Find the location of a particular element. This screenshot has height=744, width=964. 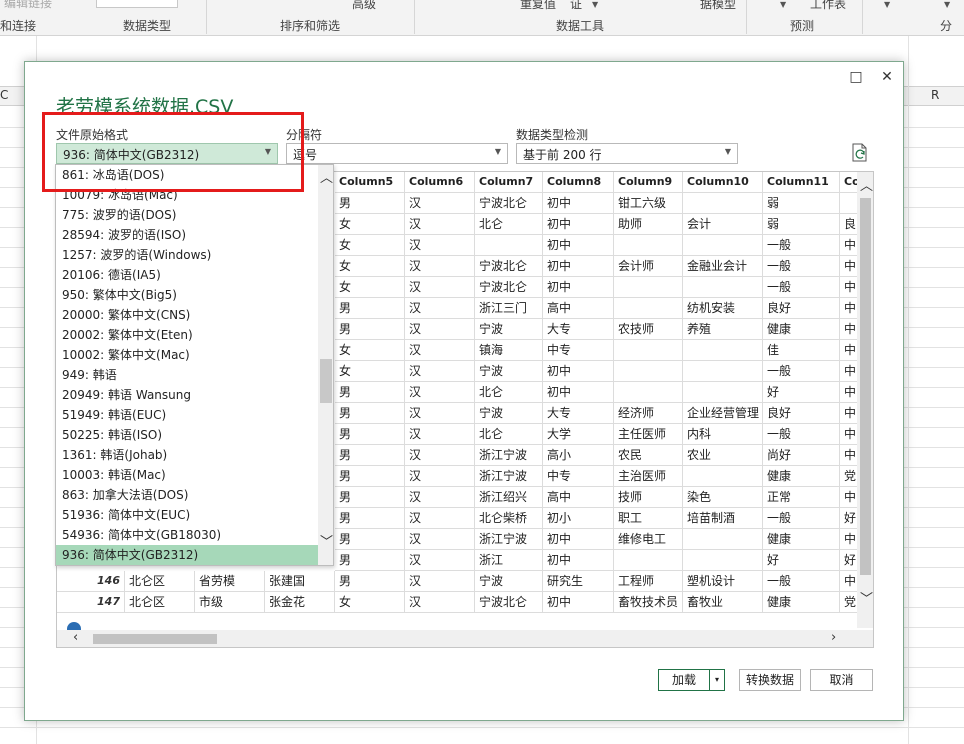

encoding-option: 950: 繁体中文(Big5) is located at coordinates (187, 295).